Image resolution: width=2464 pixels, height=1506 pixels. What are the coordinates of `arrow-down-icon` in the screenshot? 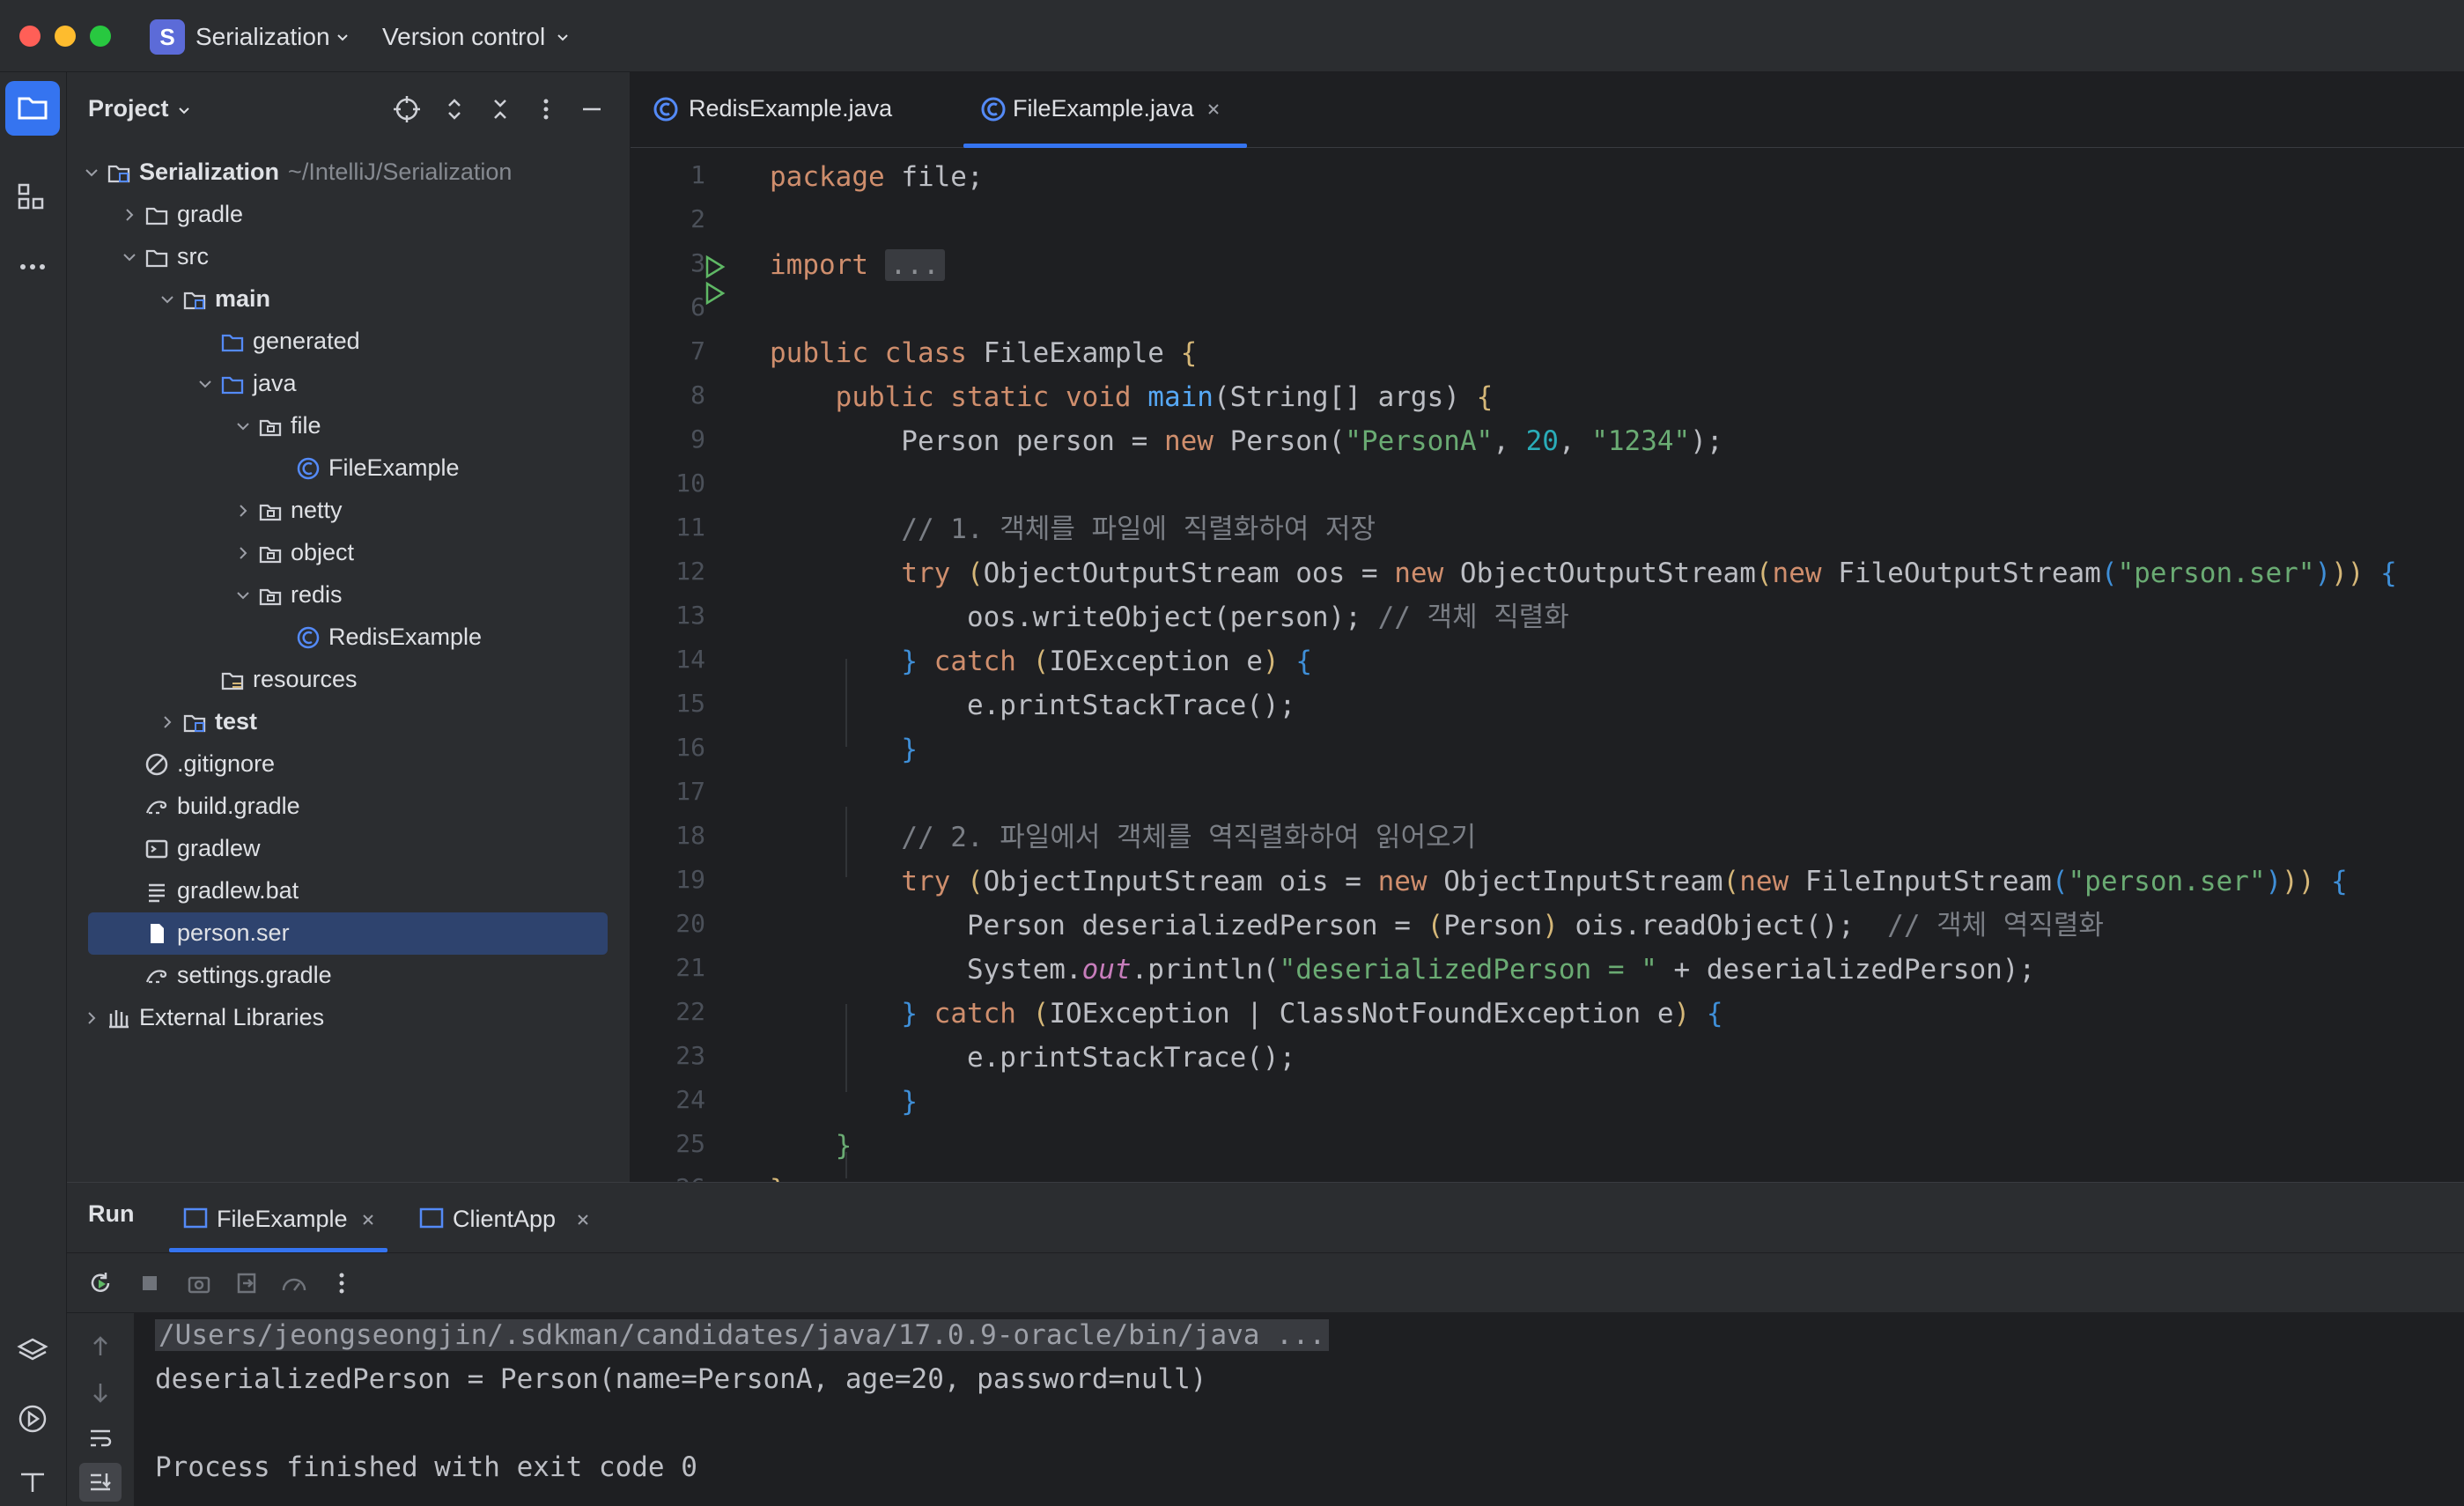 It's located at (100, 1392).